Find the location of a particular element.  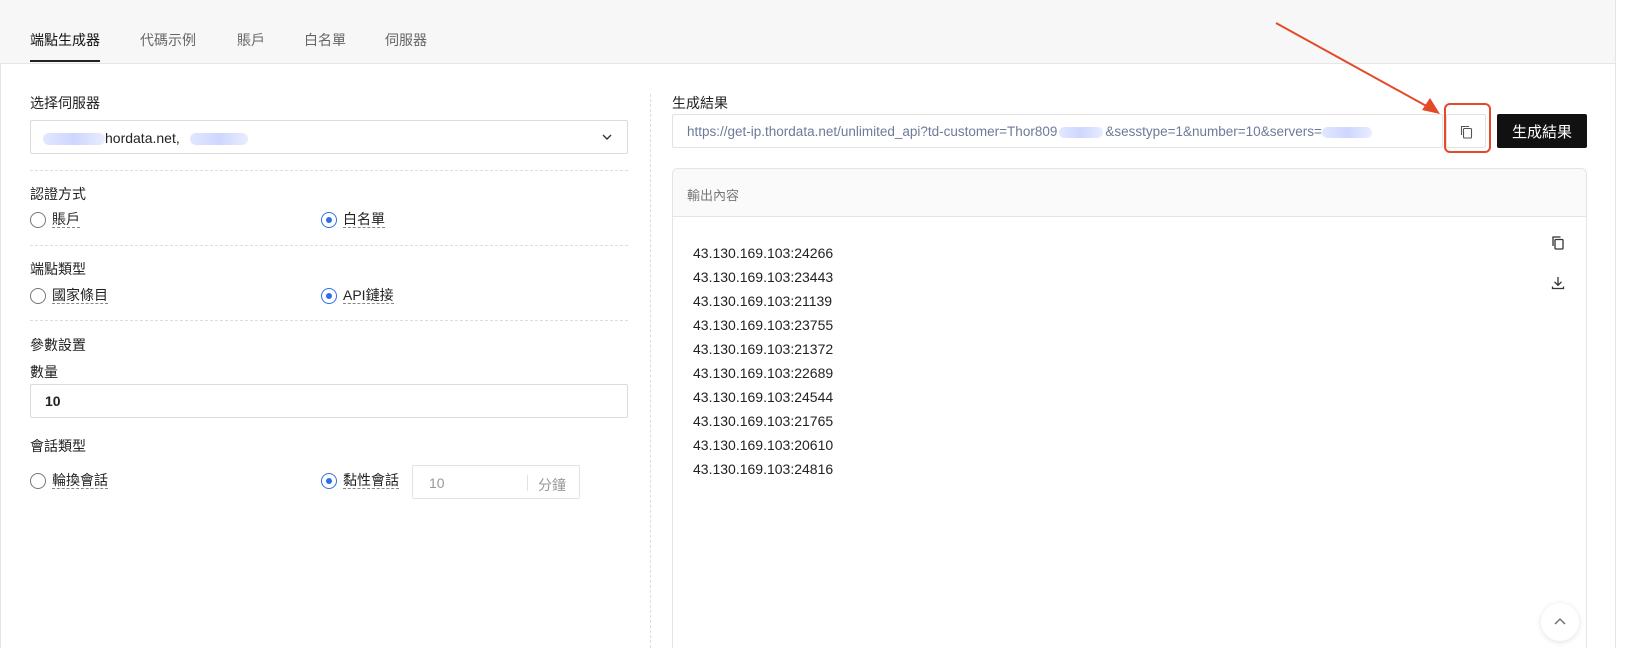

session-type-label: 會話類型 is located at coordinates (58, 446).